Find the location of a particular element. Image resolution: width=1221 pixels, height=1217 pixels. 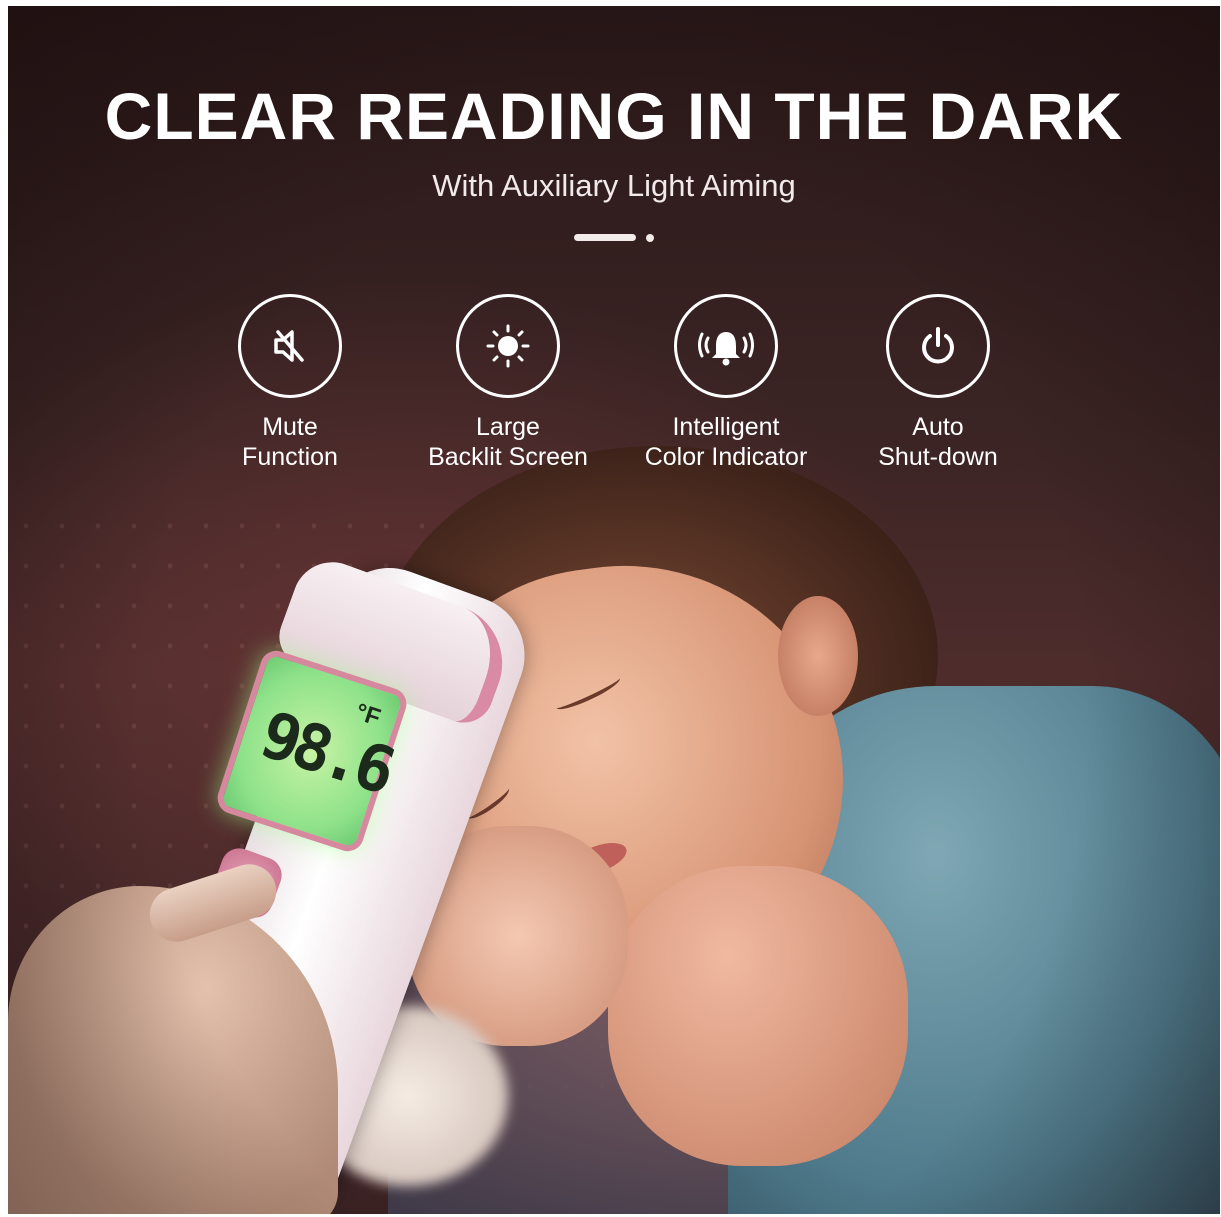

power-icon is located at coordinates (938, 346).